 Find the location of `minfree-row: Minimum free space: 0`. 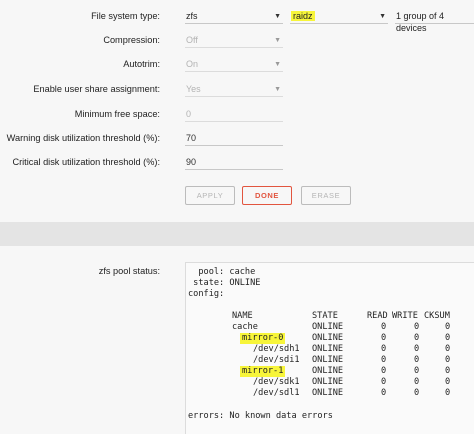

minfree-row: Minimum free space: 0 is located at coordinates (237, 118).